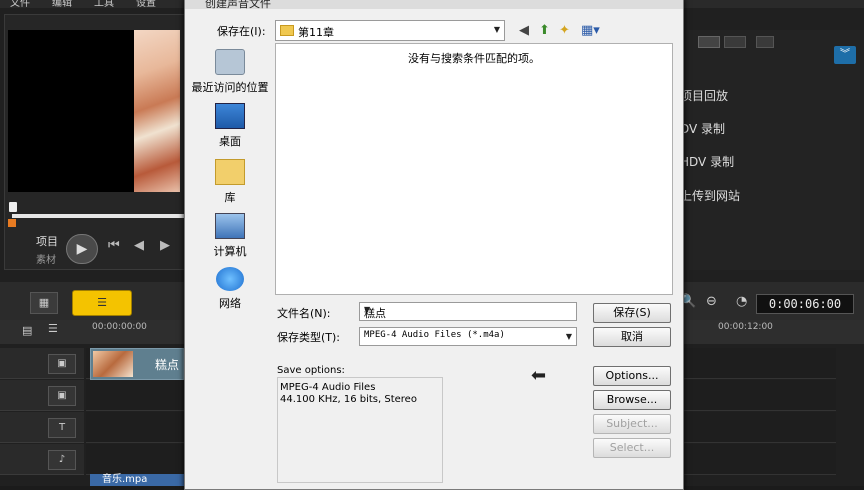  I want to click on clock-icon: ◔, so click(741, 301).